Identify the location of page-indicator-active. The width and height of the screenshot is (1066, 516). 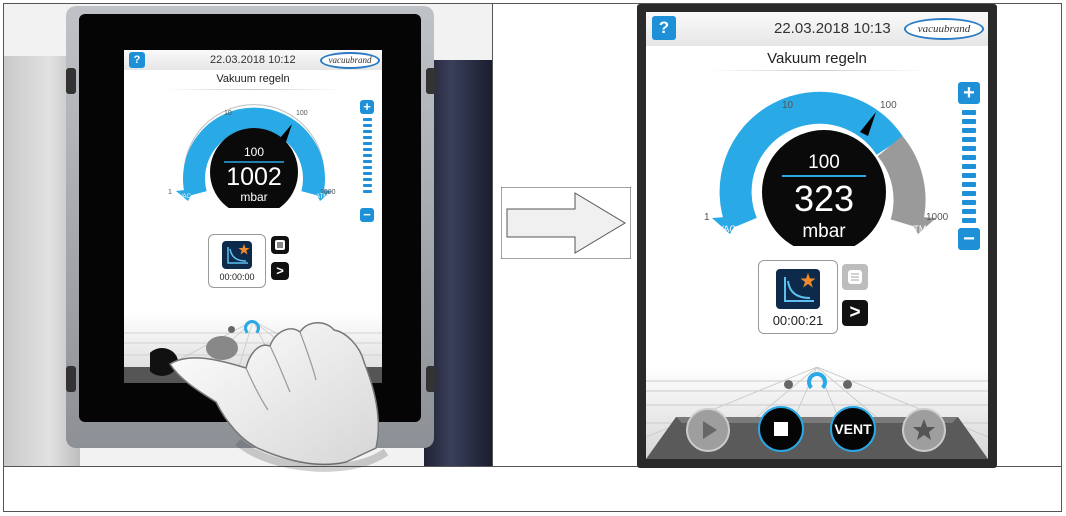
(817, 382).